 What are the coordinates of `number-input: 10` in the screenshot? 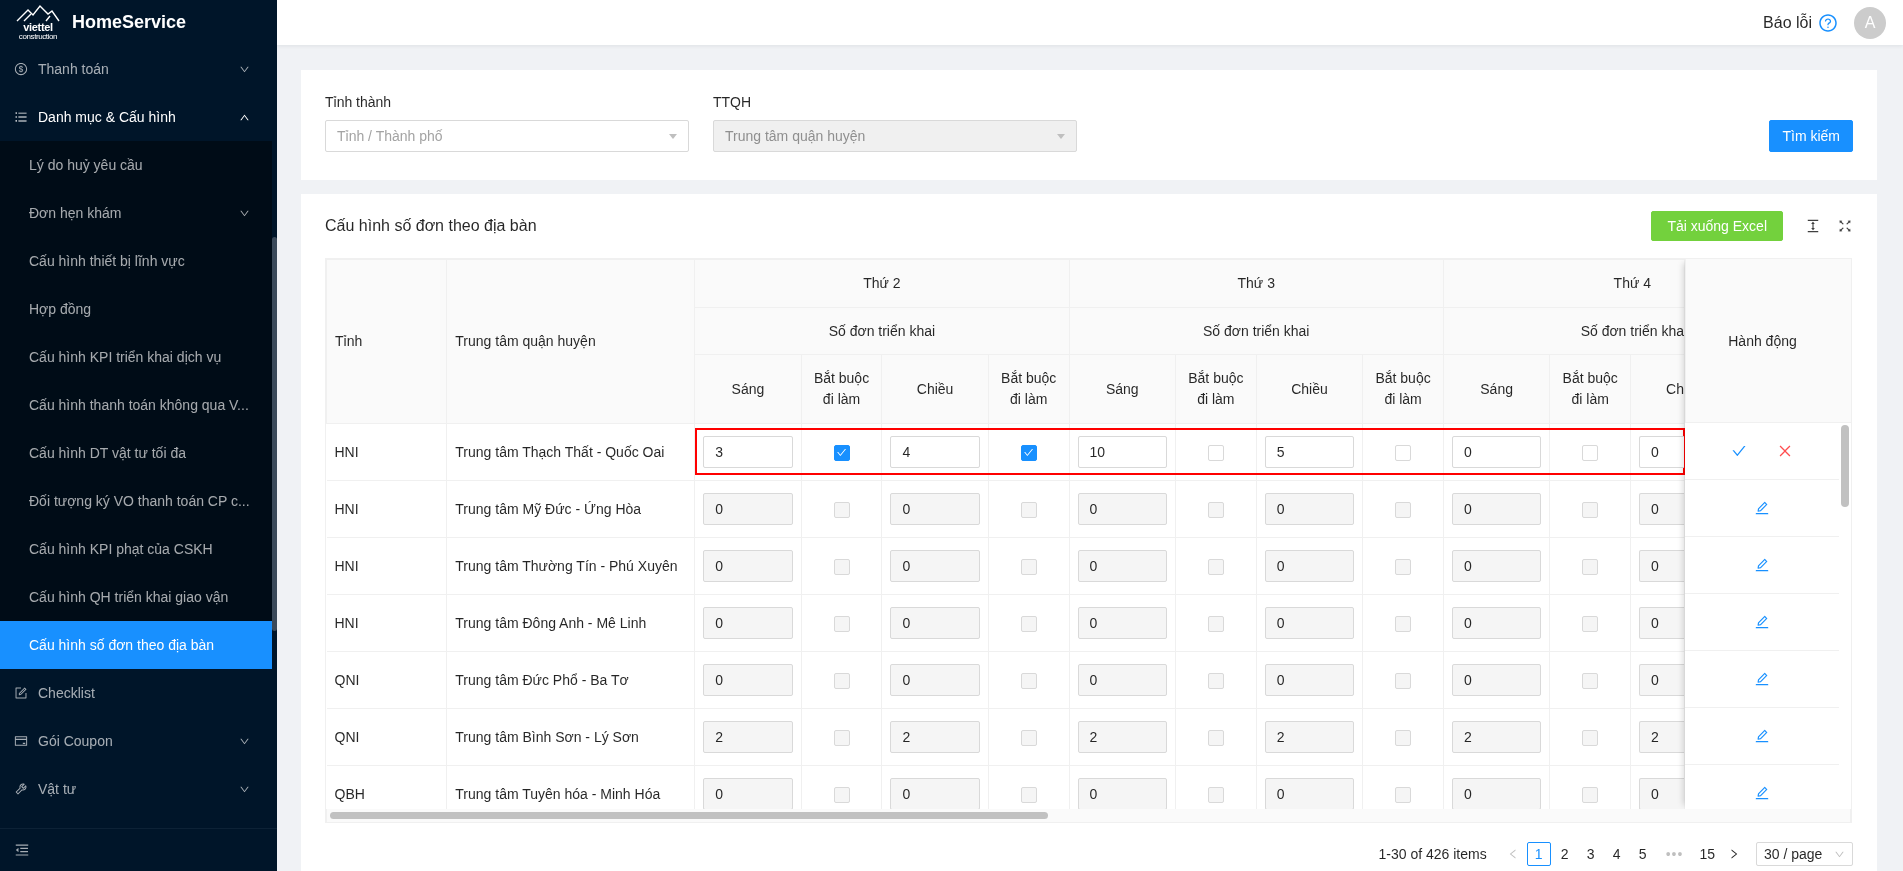 It's located at (1122, 452).